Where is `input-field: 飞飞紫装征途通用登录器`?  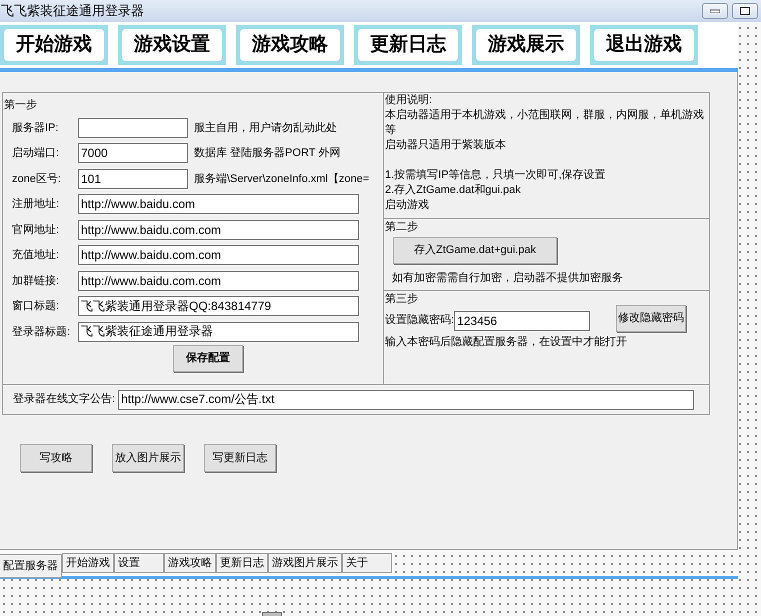 input-field: 飞飞紫装征途通用登录器 is located at coordinates (218, 332).